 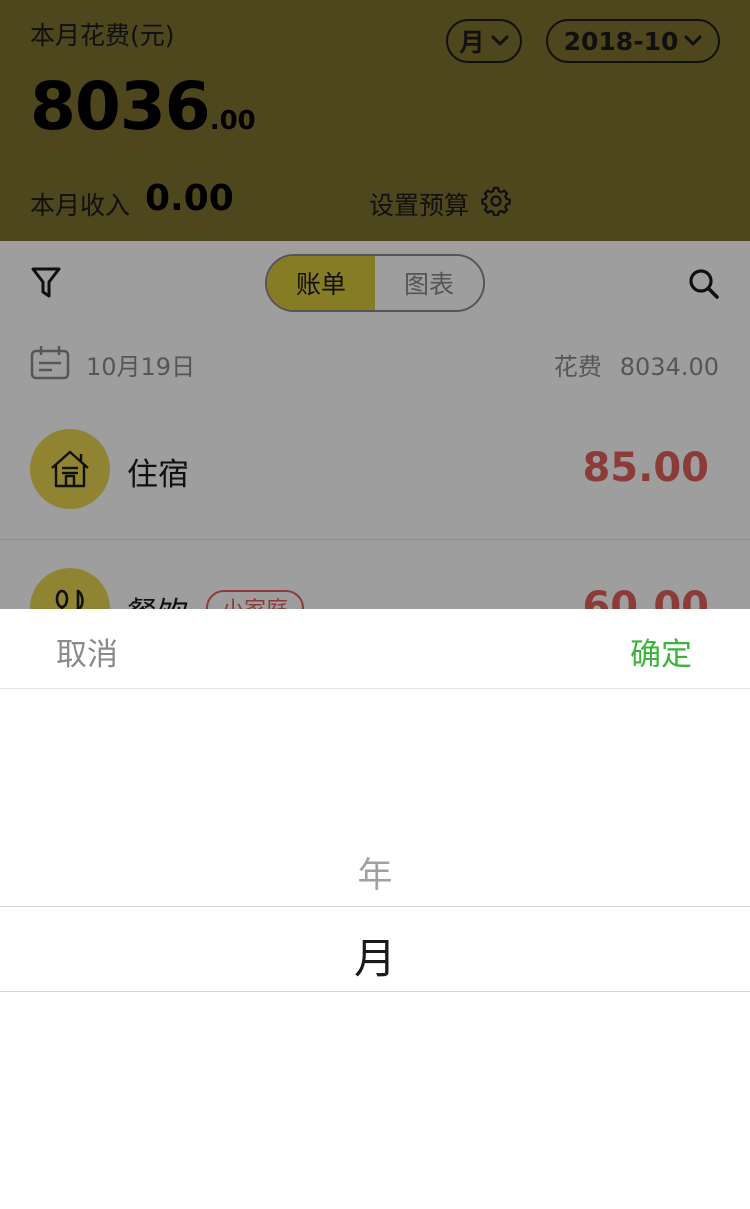 I want to click on confirm-button: 确定, so click(x=661, y=651).